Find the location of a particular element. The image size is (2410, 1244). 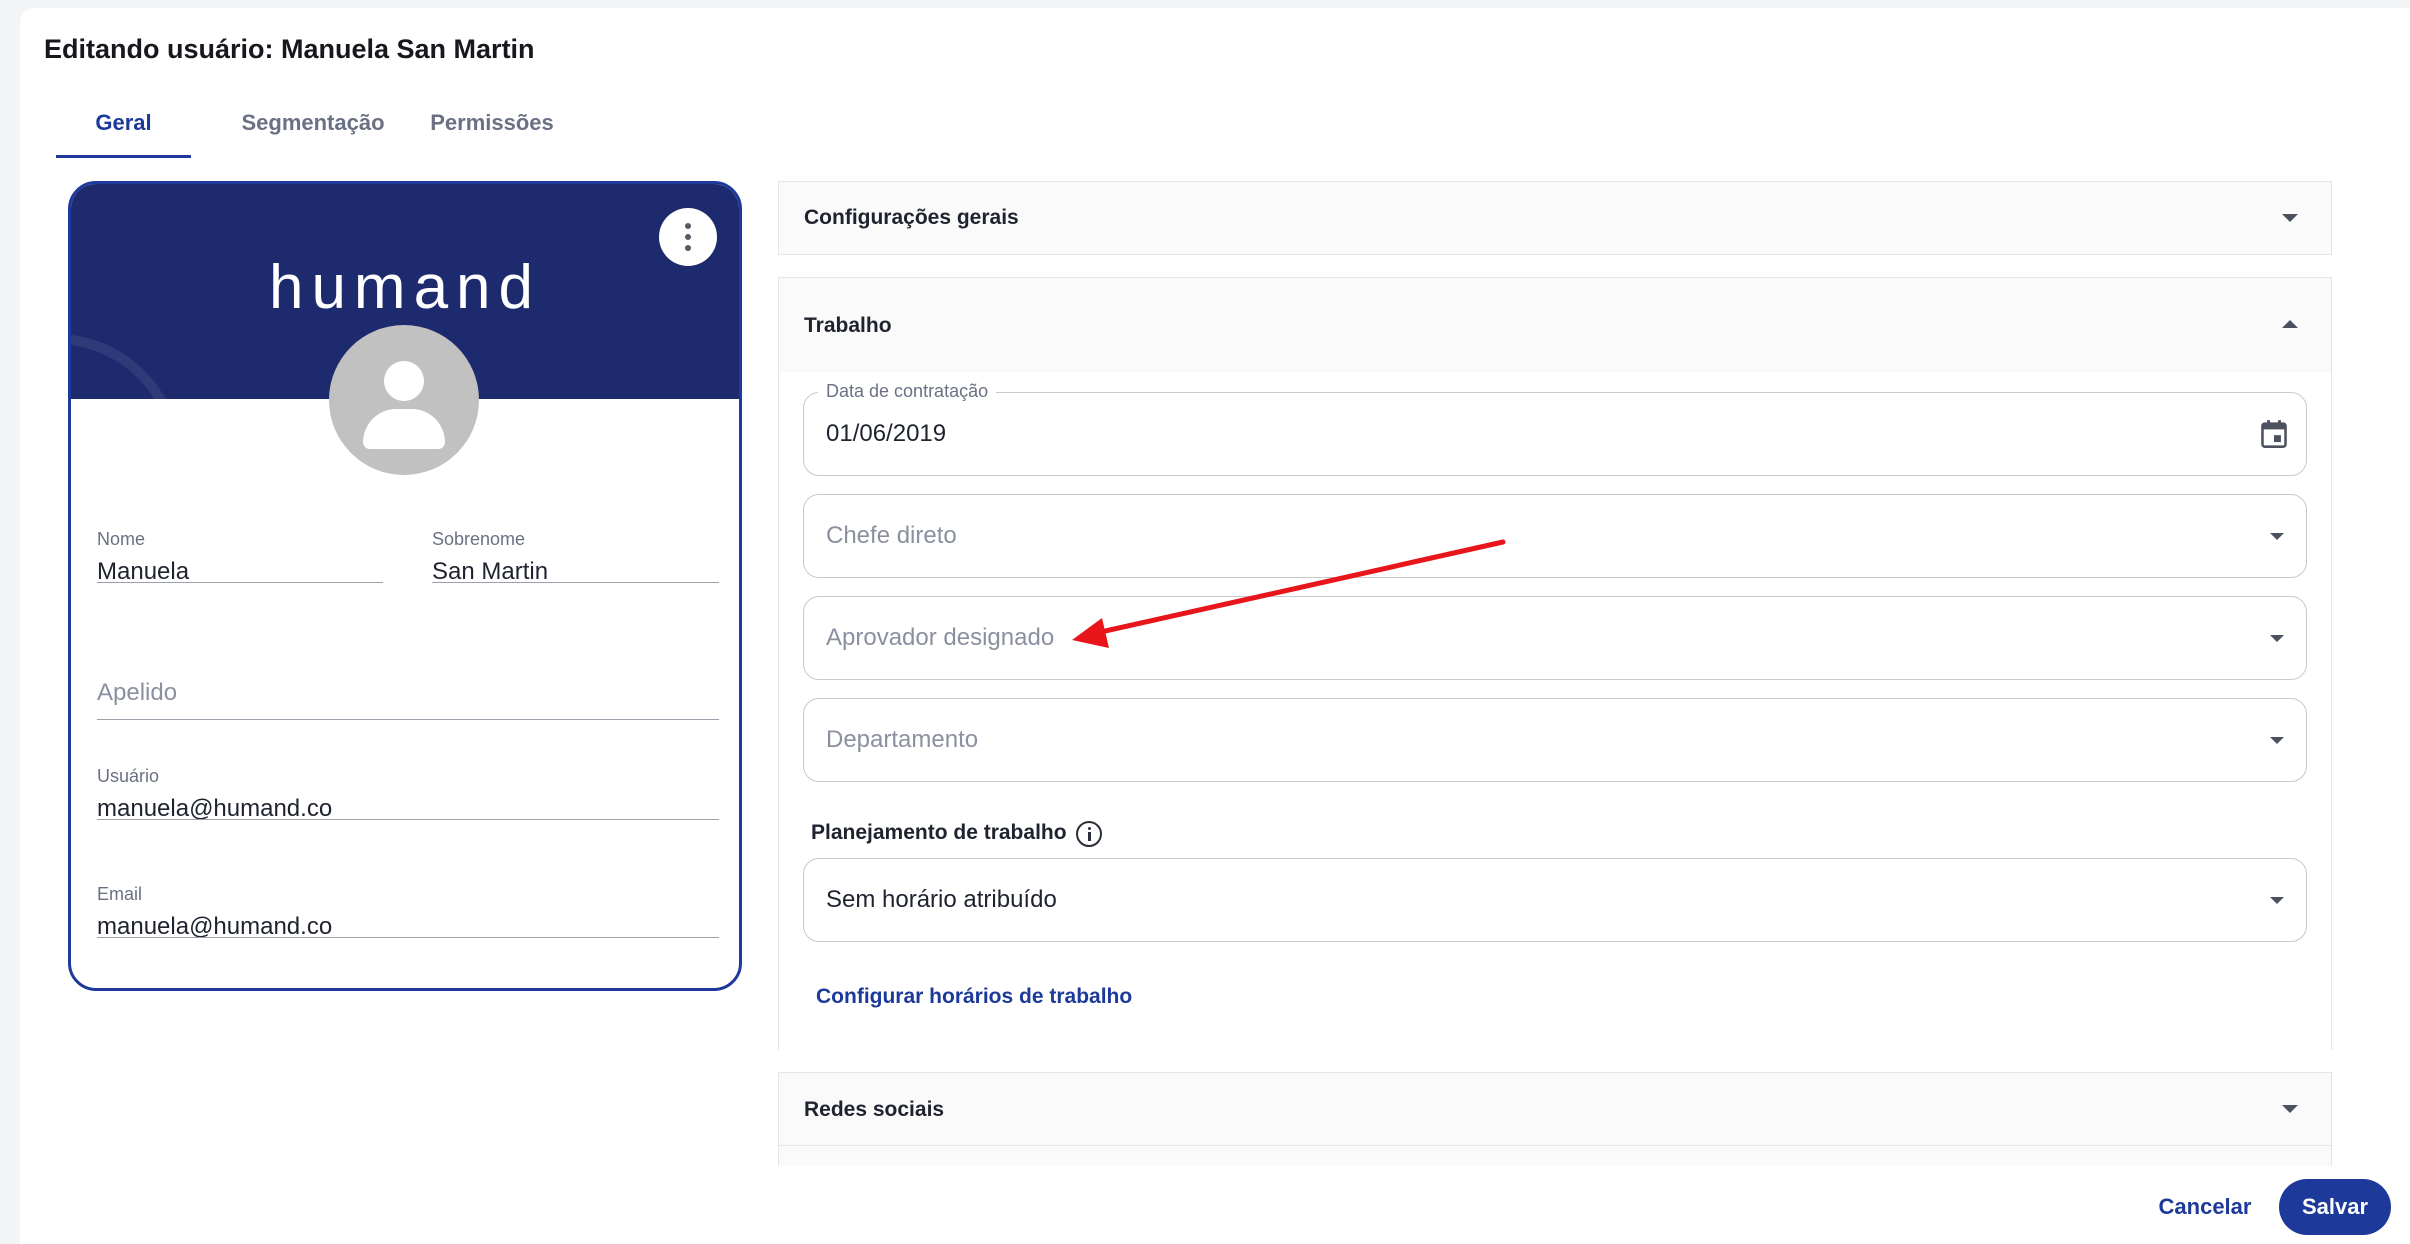

sobrenome-field: Sobrenome San Martin is located at coordinates (575, 557).